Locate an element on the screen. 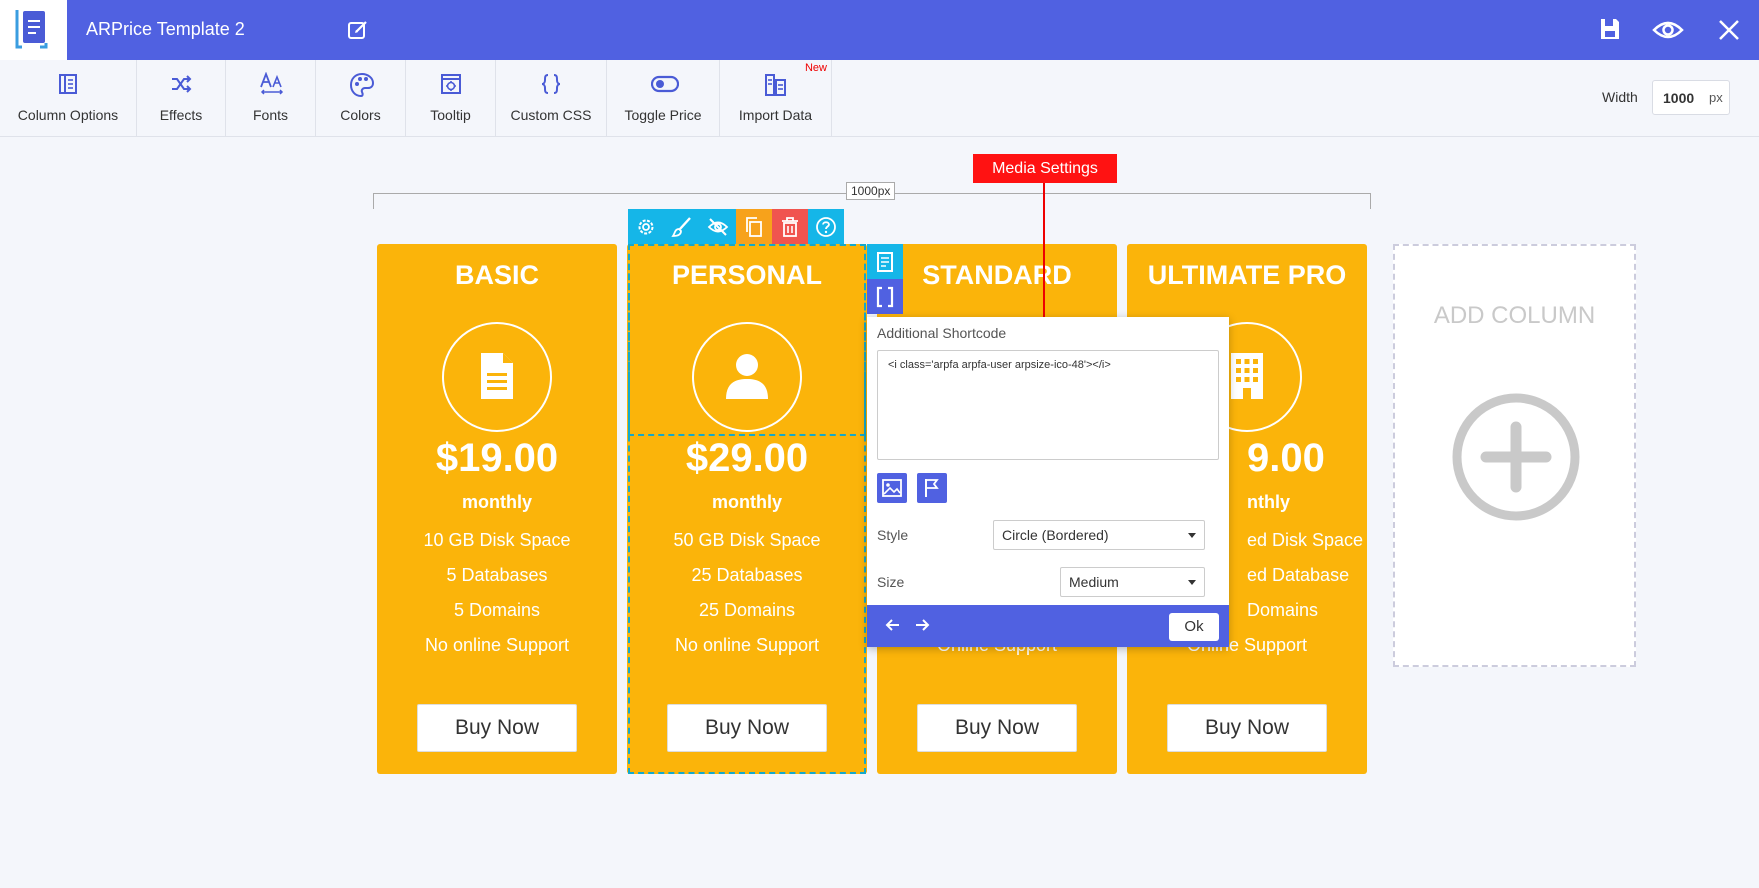 The image size is (1759, 888). add-column-button: ADD COLUMN is located at coordinates (1514, 455).